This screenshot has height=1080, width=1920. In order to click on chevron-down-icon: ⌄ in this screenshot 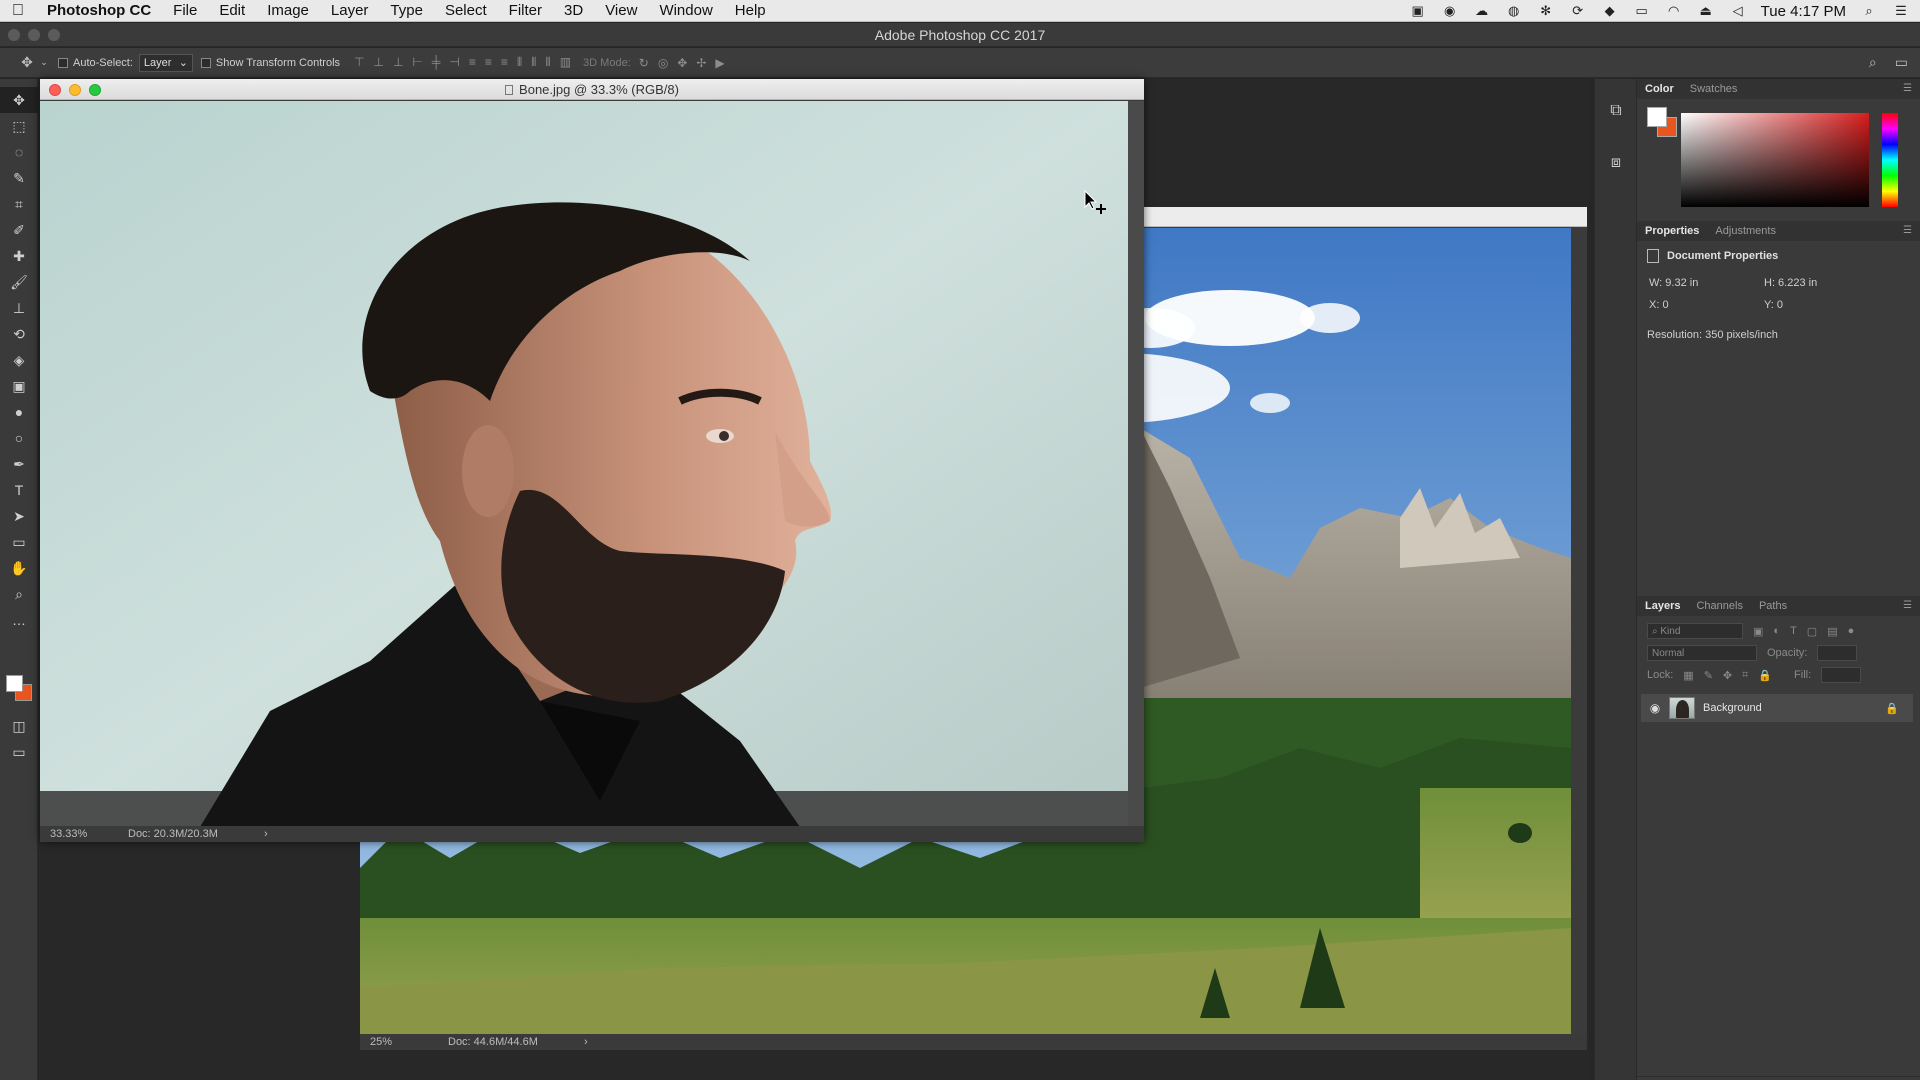, I will do `click(44, 62)`.